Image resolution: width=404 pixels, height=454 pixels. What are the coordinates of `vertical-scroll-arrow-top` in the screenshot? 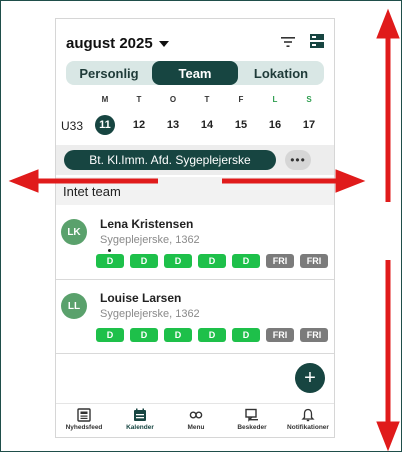 It's located at (388, 105).